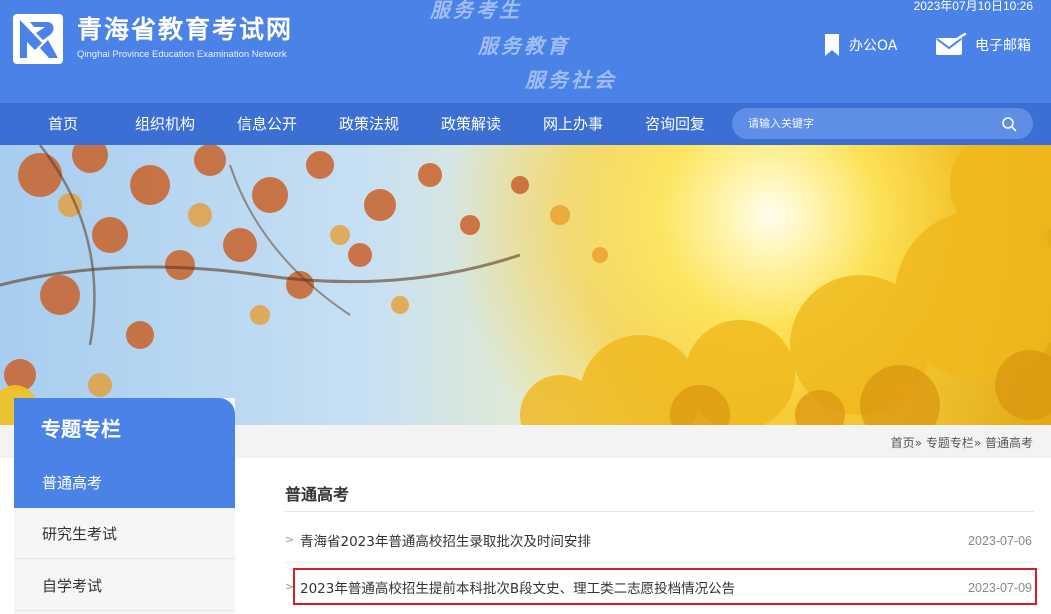 This screenshot has height=614, width=1051. I want to click on nav-item-consultation: 咨询回复, so click(675, 124).